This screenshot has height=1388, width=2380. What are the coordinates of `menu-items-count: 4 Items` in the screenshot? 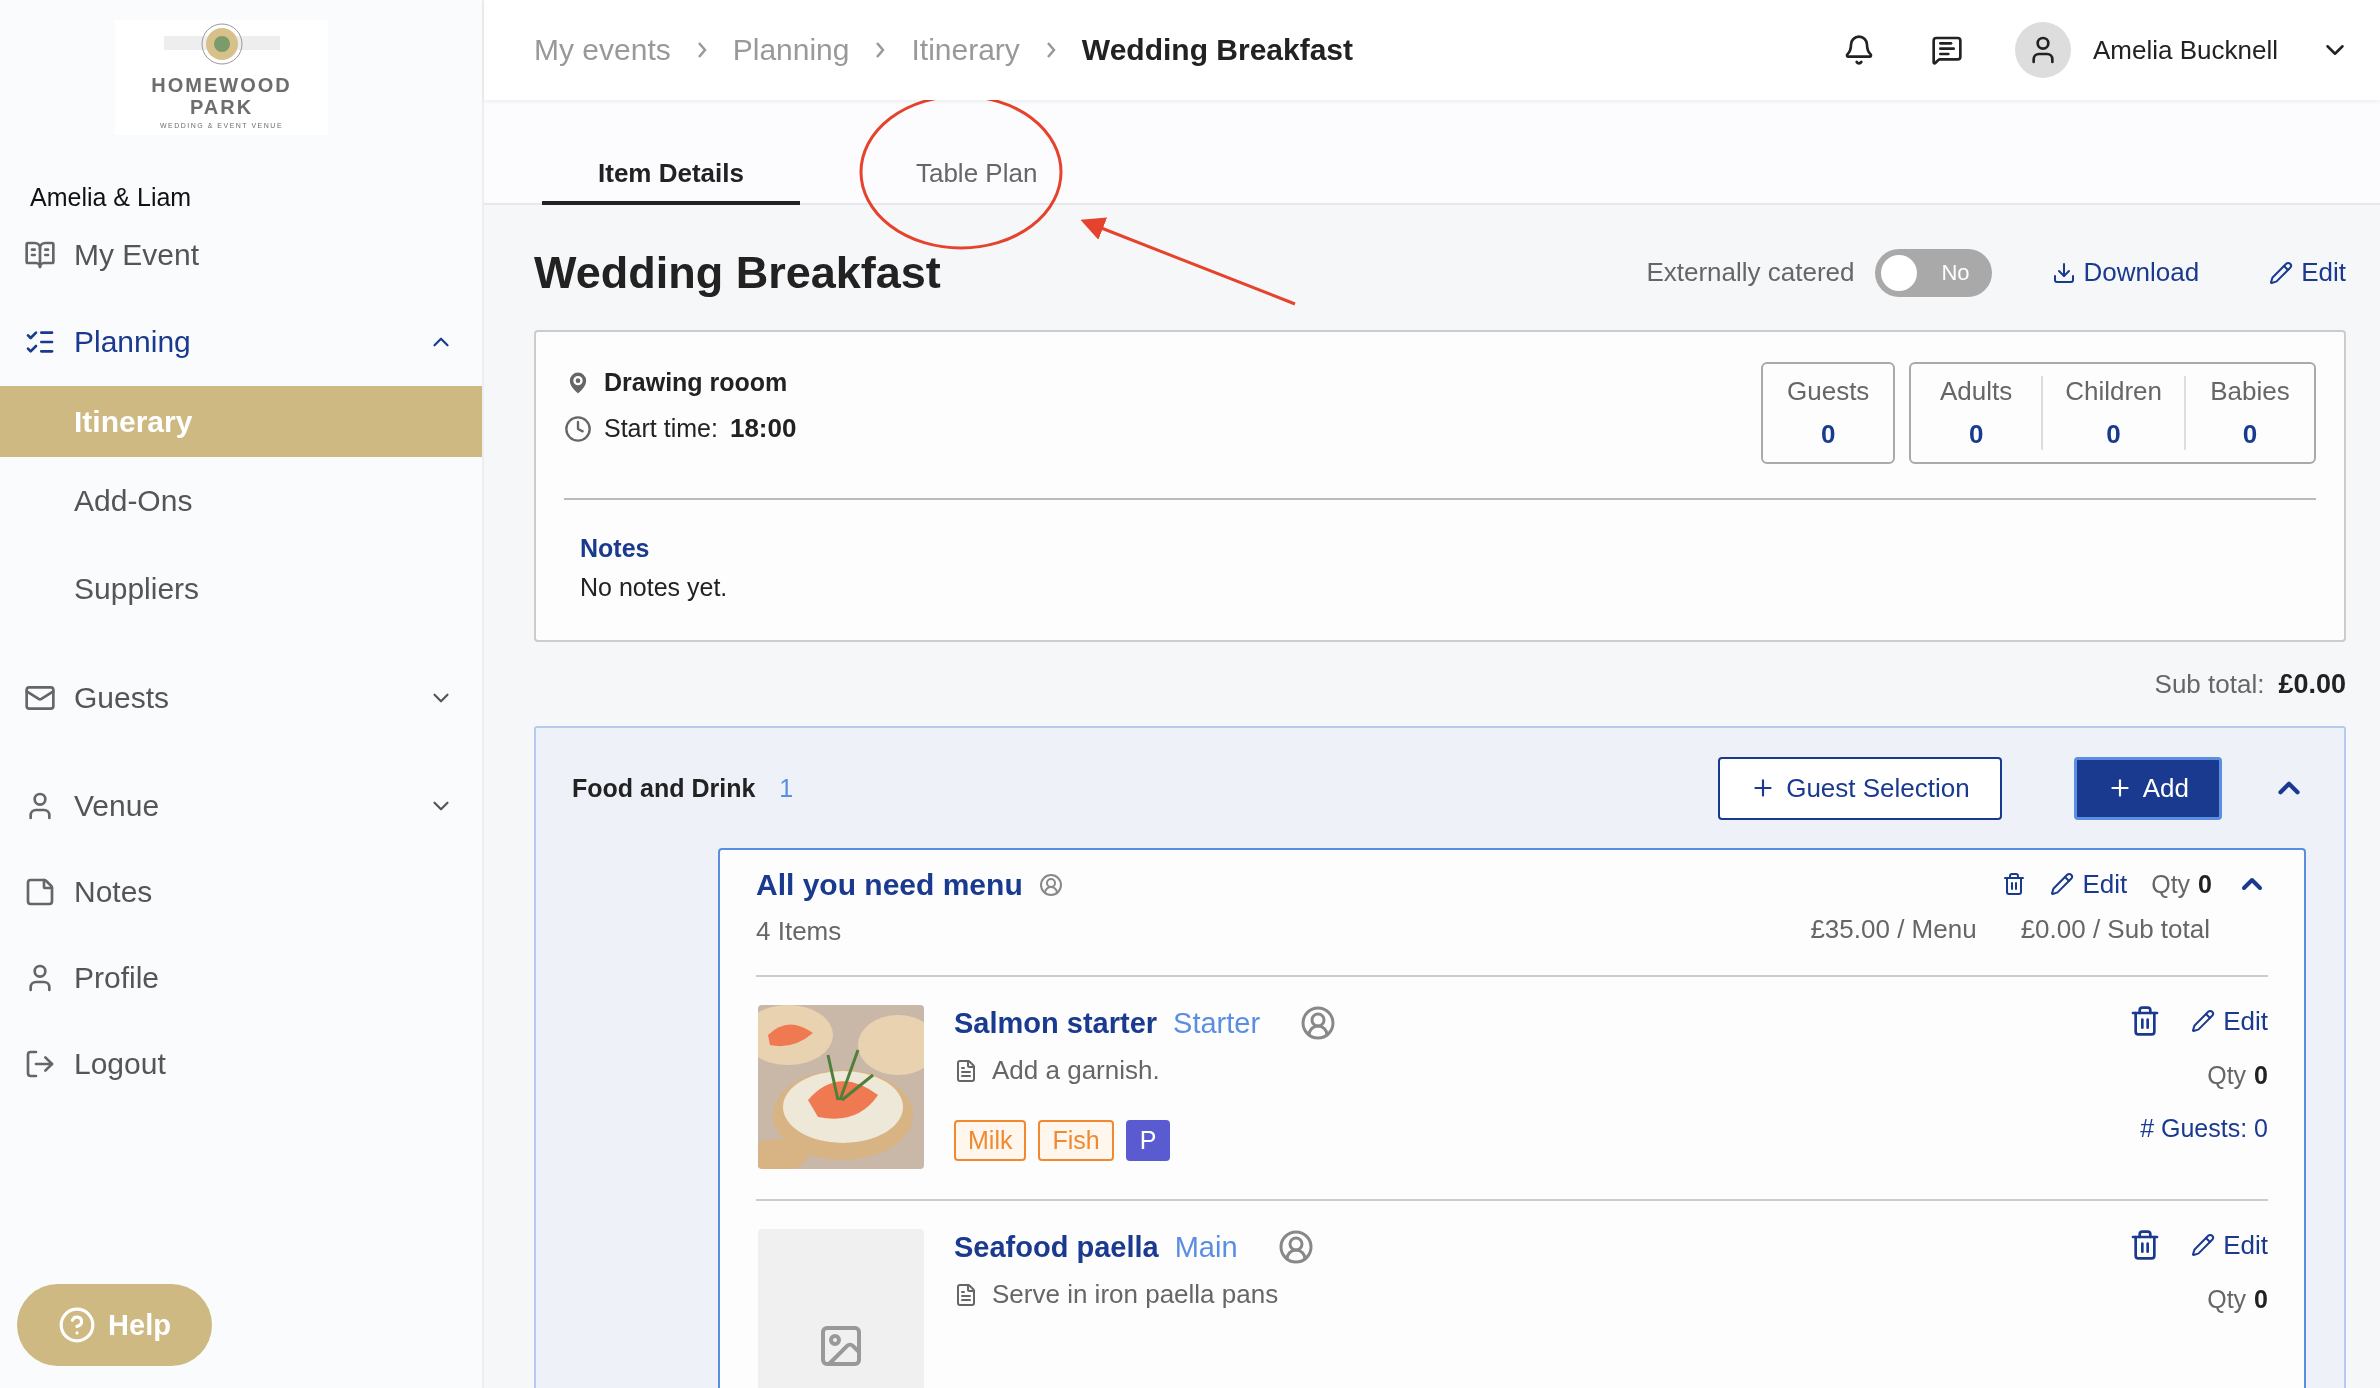 It's located at (799, 931).